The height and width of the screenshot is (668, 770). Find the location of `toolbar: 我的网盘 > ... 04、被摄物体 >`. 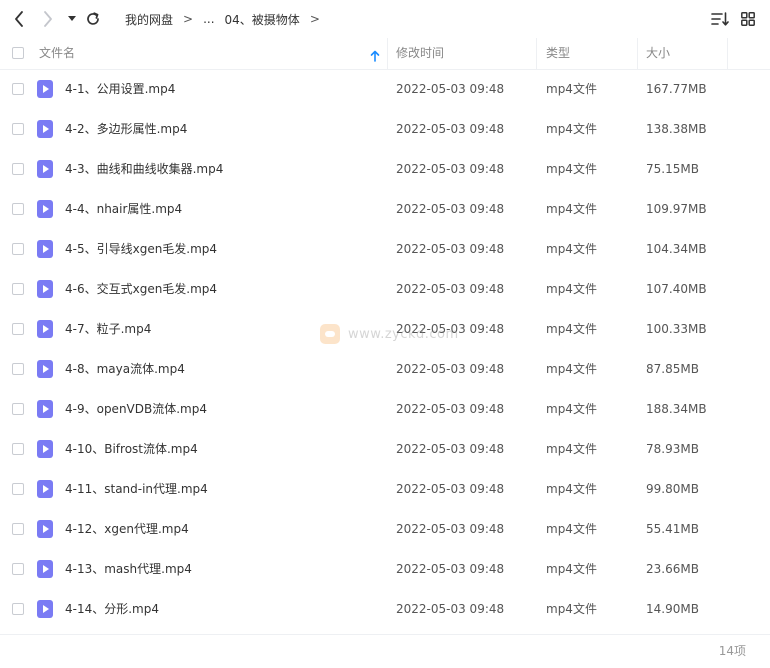

toolbar: 我的网盘 > ... 04、被摄物体 > is located at coordinates (385, 19).